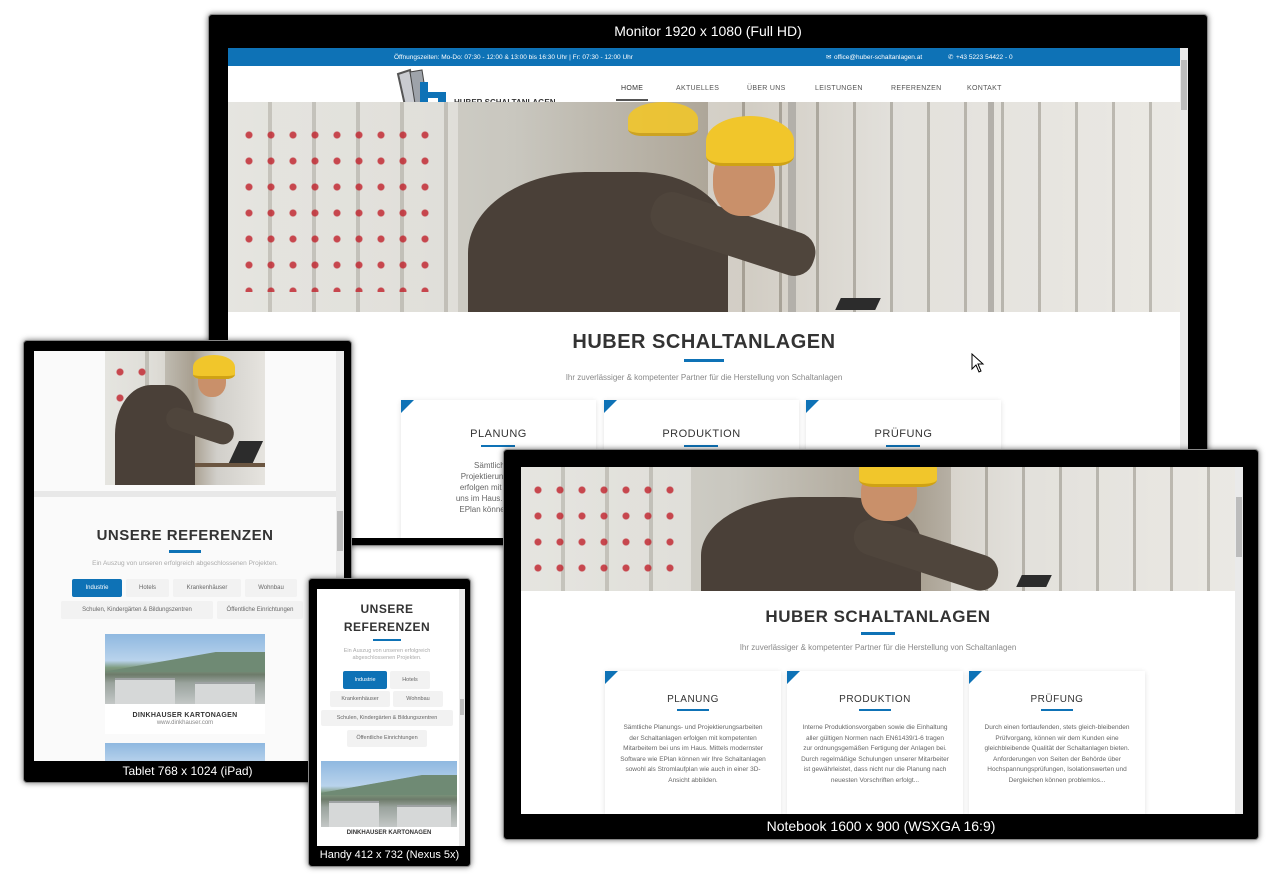  Describe the element at coordinates (387, 651) in the screenshot. I see `references-subtitle-line1: Ein Auszug von unseren erfolgreich` at that location.